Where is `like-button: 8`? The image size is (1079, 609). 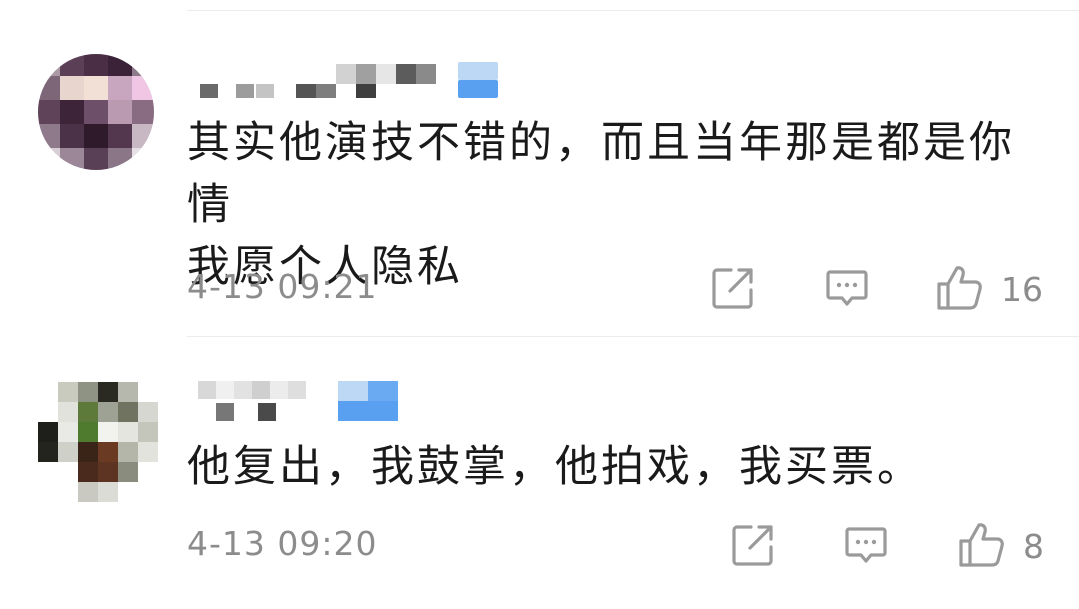 like-button: 8 is located at coordinates (1000, 545).